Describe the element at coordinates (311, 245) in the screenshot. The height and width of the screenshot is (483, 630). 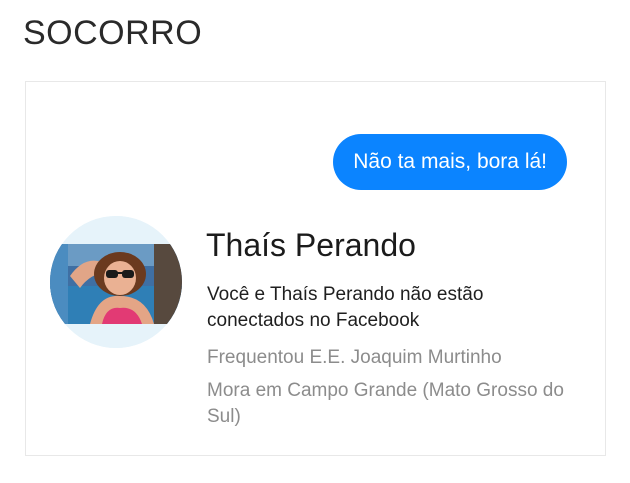
I see `profile-name: Thaís Perando` at that location.